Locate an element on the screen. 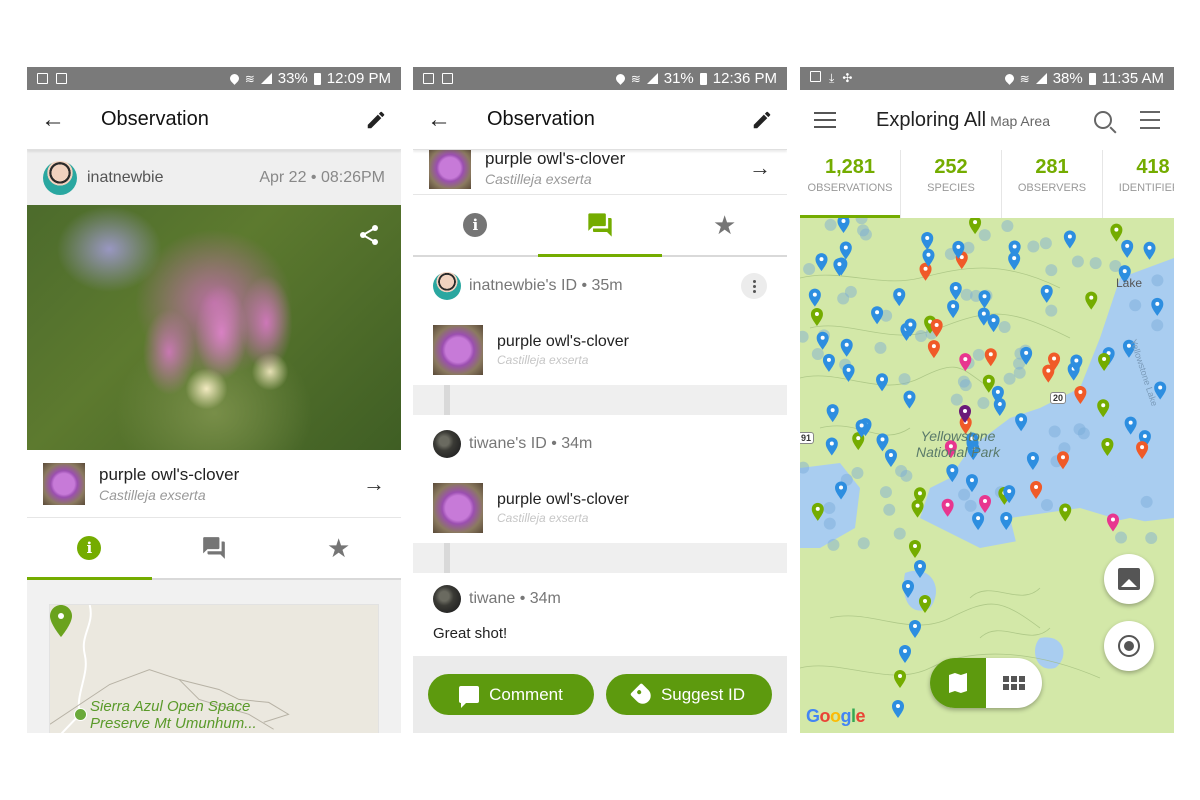 The image size is (1200, 800). stat-identifiers: 418 IDENTIFIERS is located at coordinates (1138, 184).